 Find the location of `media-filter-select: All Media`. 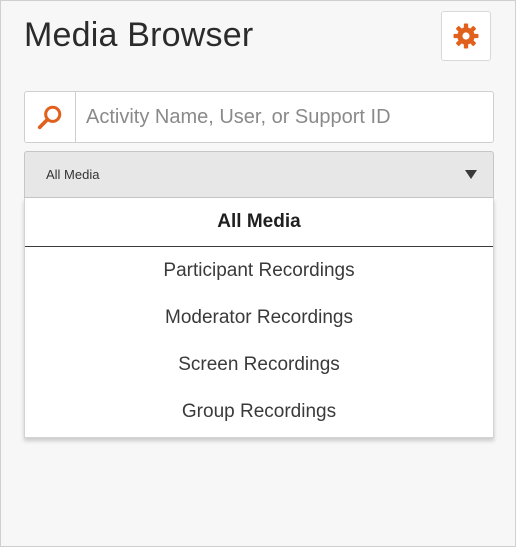

media-filter-select: All Media is located at coordinates (259, 174).